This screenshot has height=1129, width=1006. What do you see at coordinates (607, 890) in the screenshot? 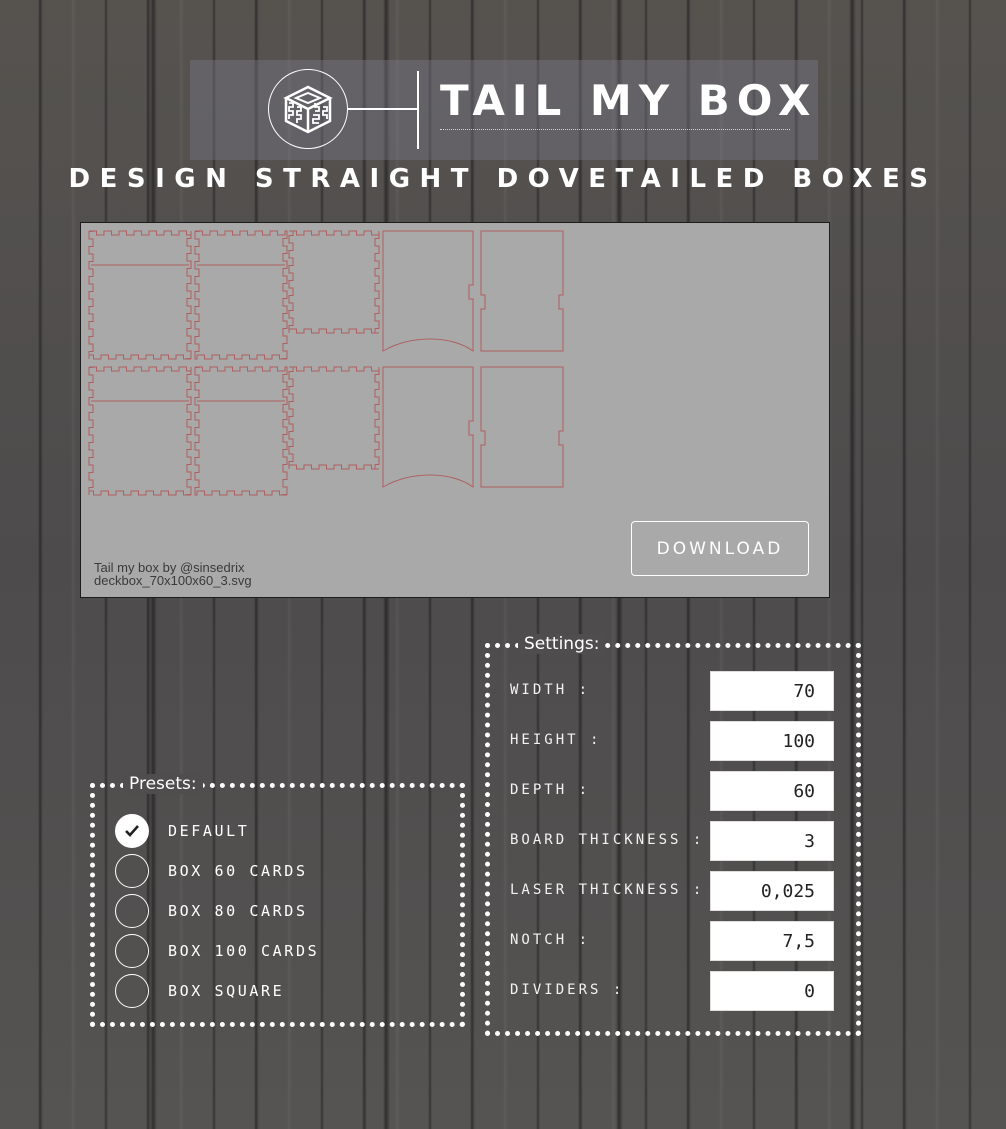
I see `setting-label: LASER THICKNESS :` at bounding box center [607, 890].